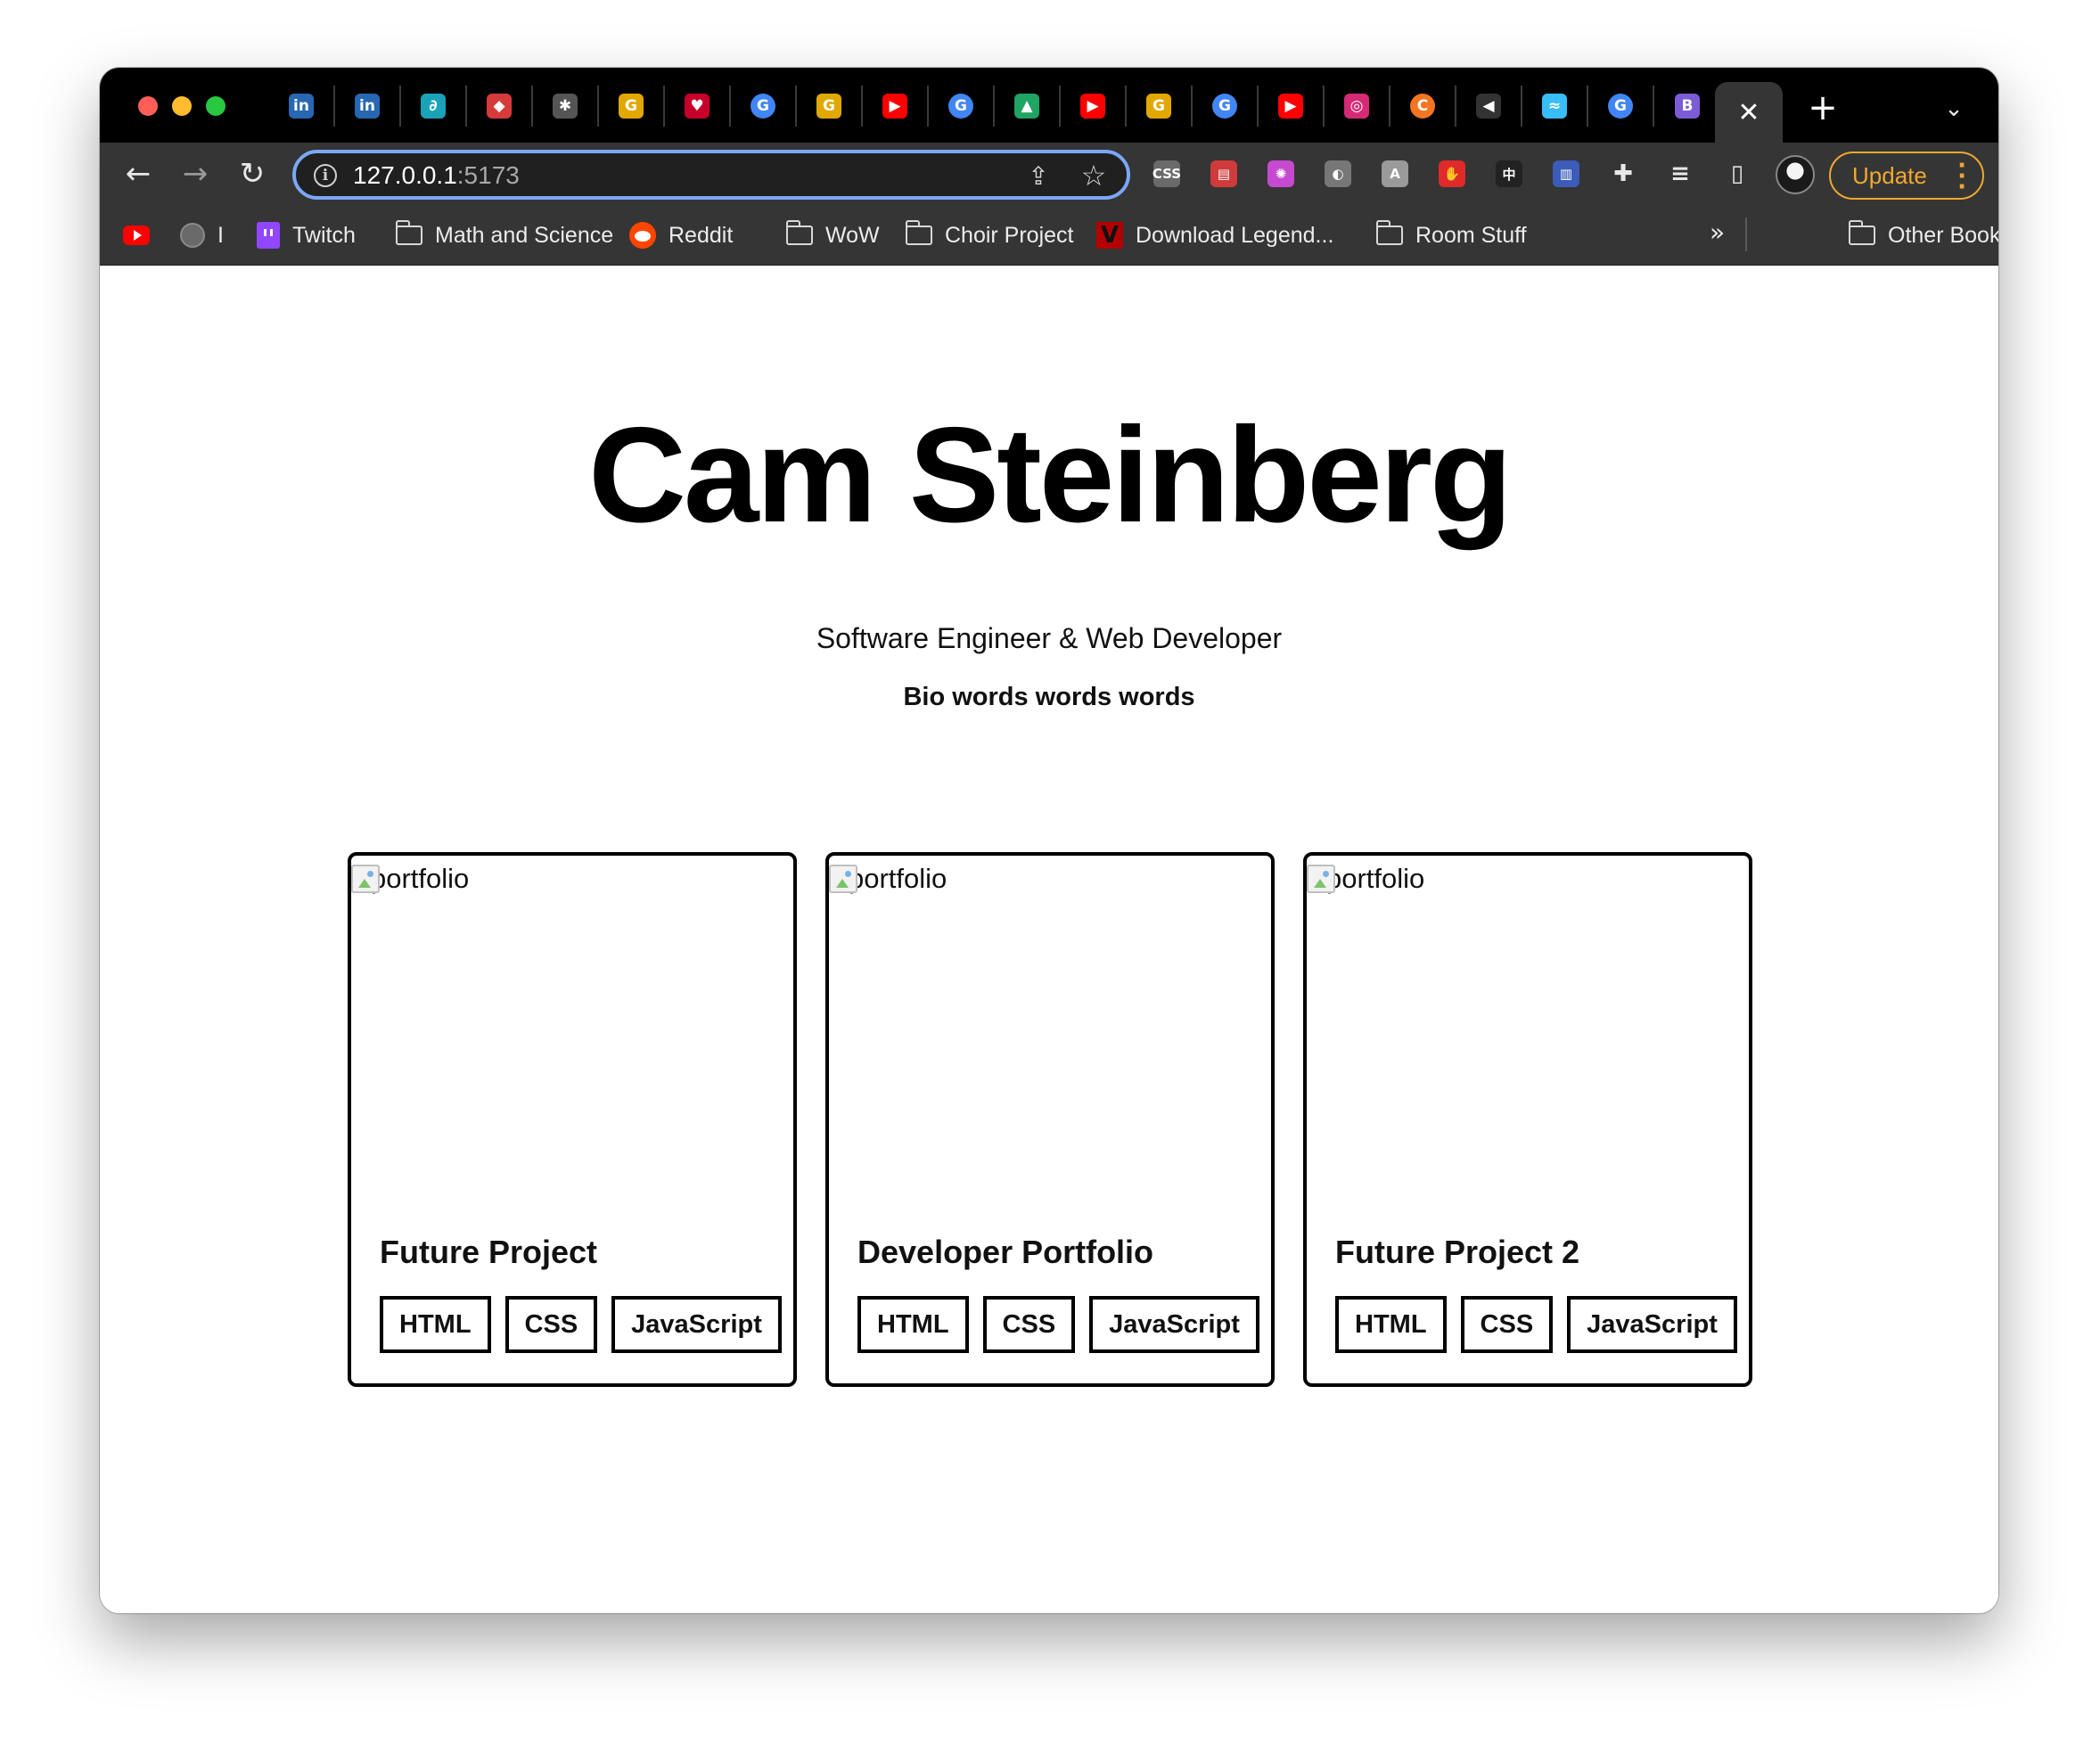 The image size is (2100, 1747). I want to click on google-drive-icon: ▲, so click(1027, 106).